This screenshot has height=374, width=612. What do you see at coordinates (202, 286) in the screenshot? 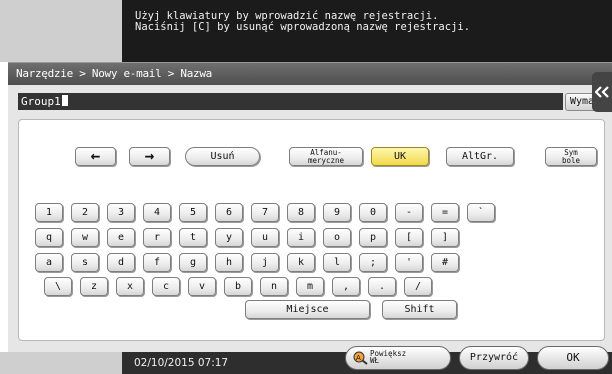
I see `char-key: v` at bounding box center [202, 286].